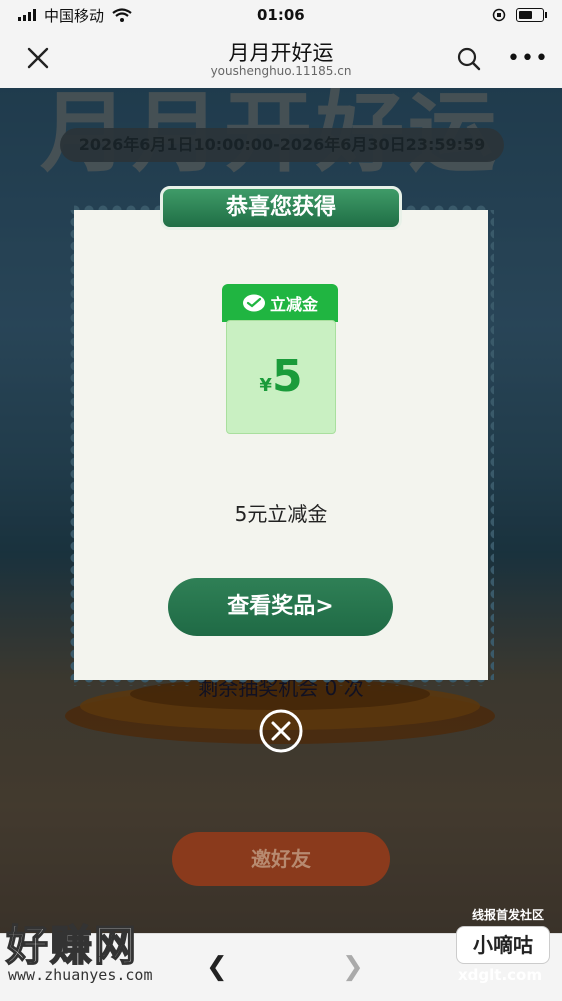 The height and width of the screenshot is (1001, 562). I want to click on more-icon: •••, so click(528, 59).